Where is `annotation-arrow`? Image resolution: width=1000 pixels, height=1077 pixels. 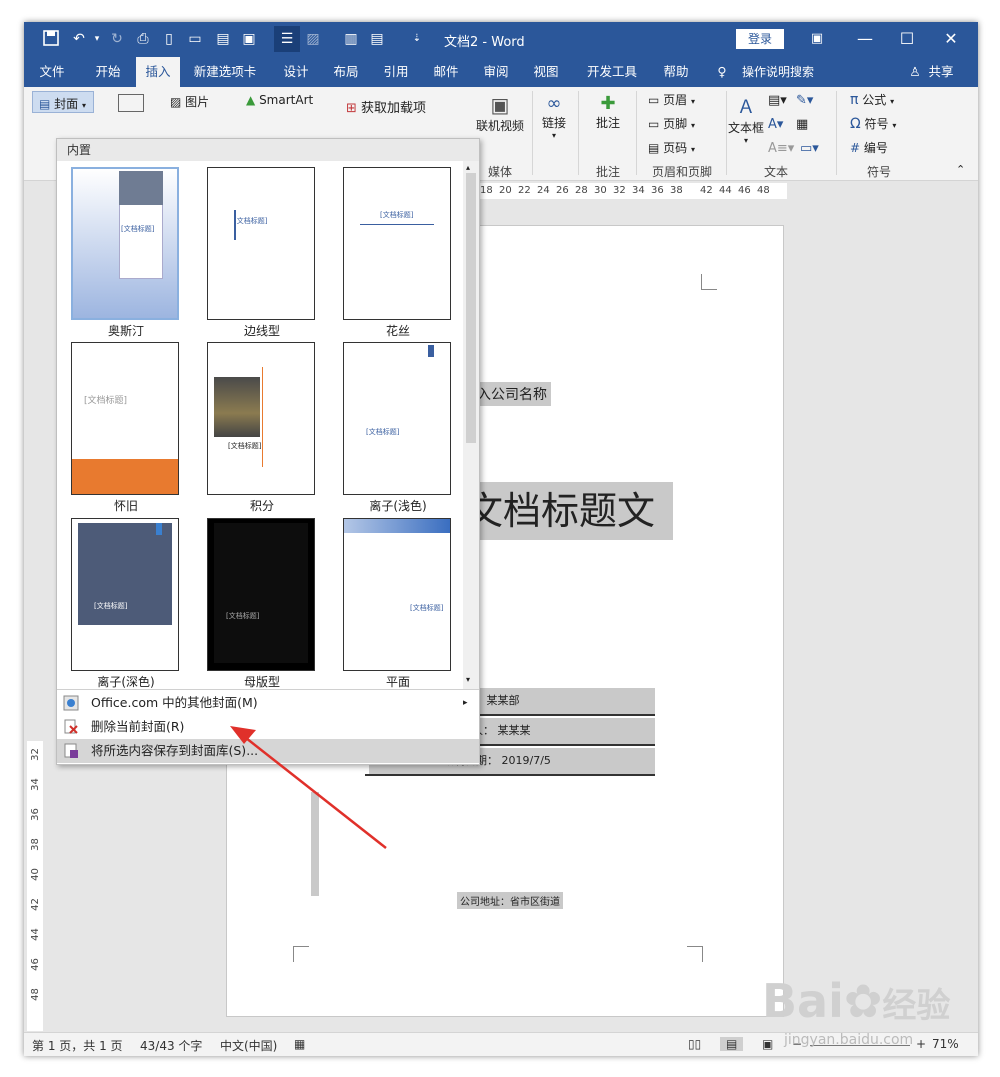 annotation-arrow is located at coordinates (308, 787).